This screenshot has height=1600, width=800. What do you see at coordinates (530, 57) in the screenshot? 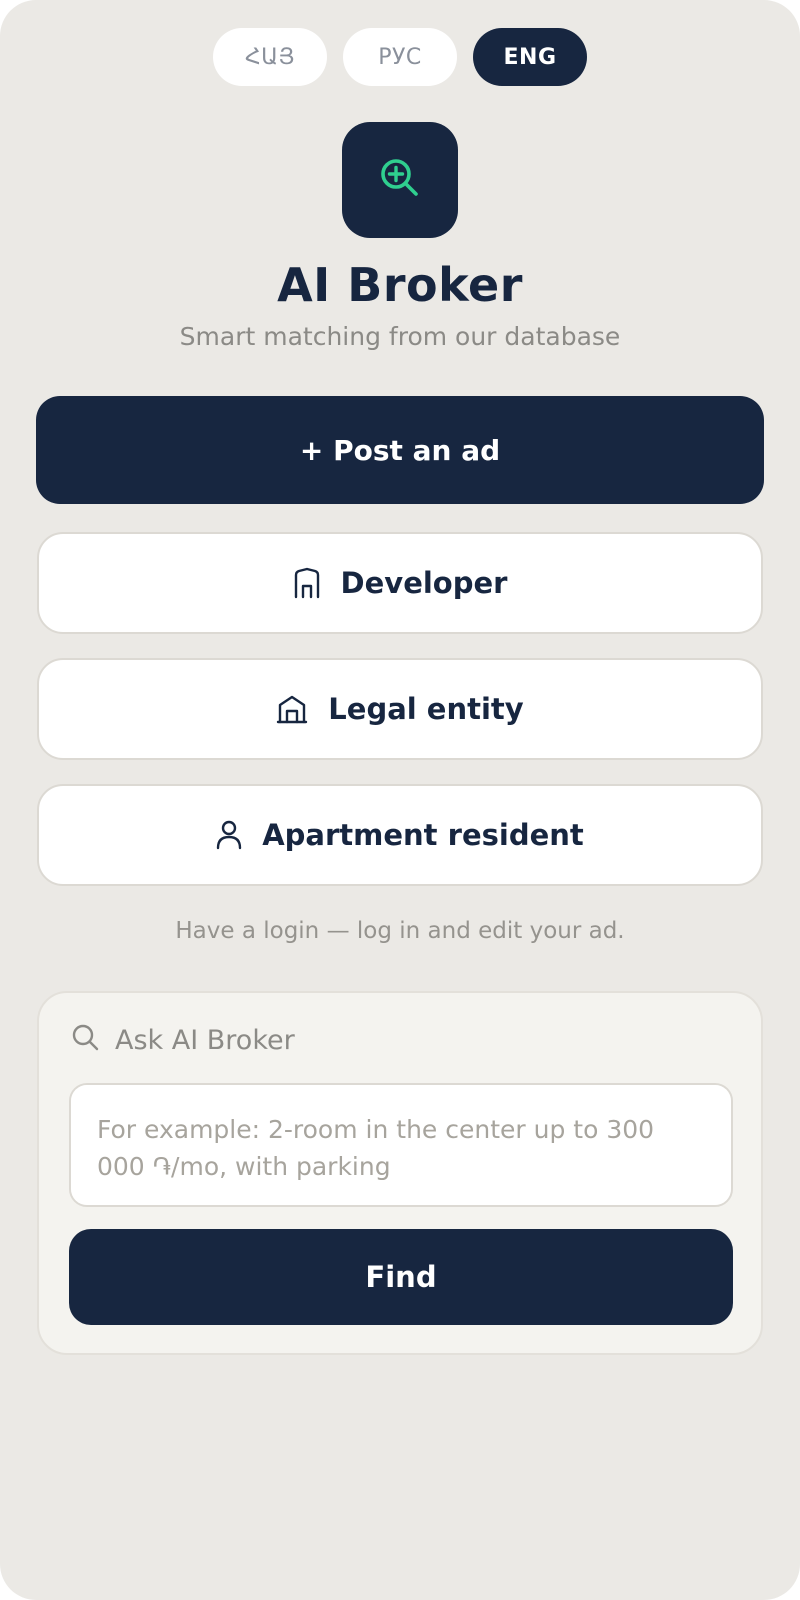
I see `lang-option-english: ENG` at bounding box center [530, 57].